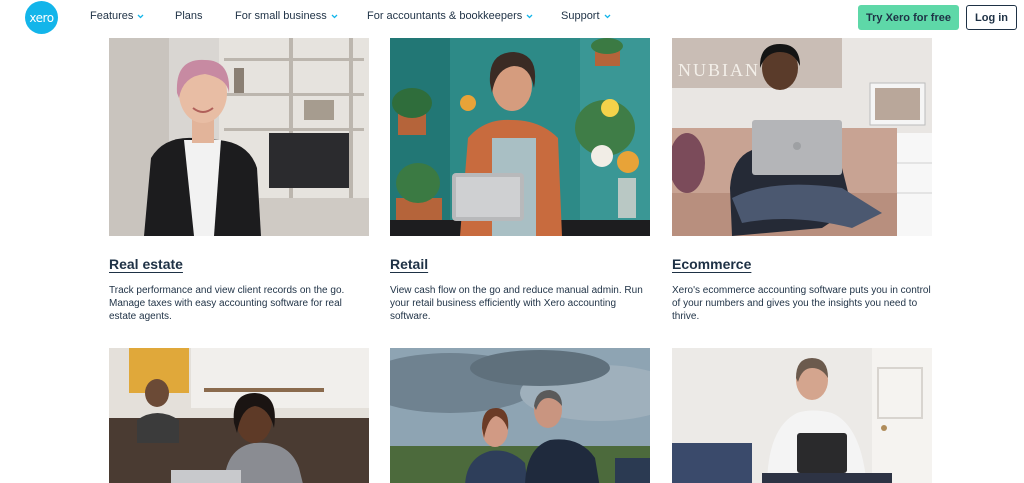 This screenshot has height=483, width=1024. I want to click on industry-card-professional, so click(802, 415).